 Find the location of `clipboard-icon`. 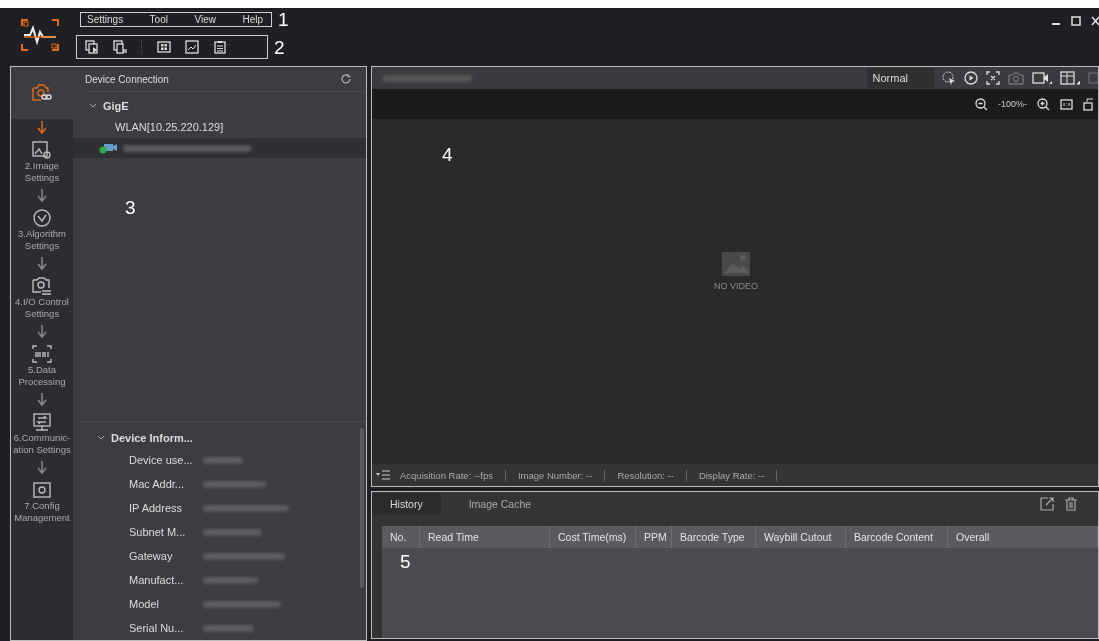

clipboard-icon is located at coordinates (220, 47).